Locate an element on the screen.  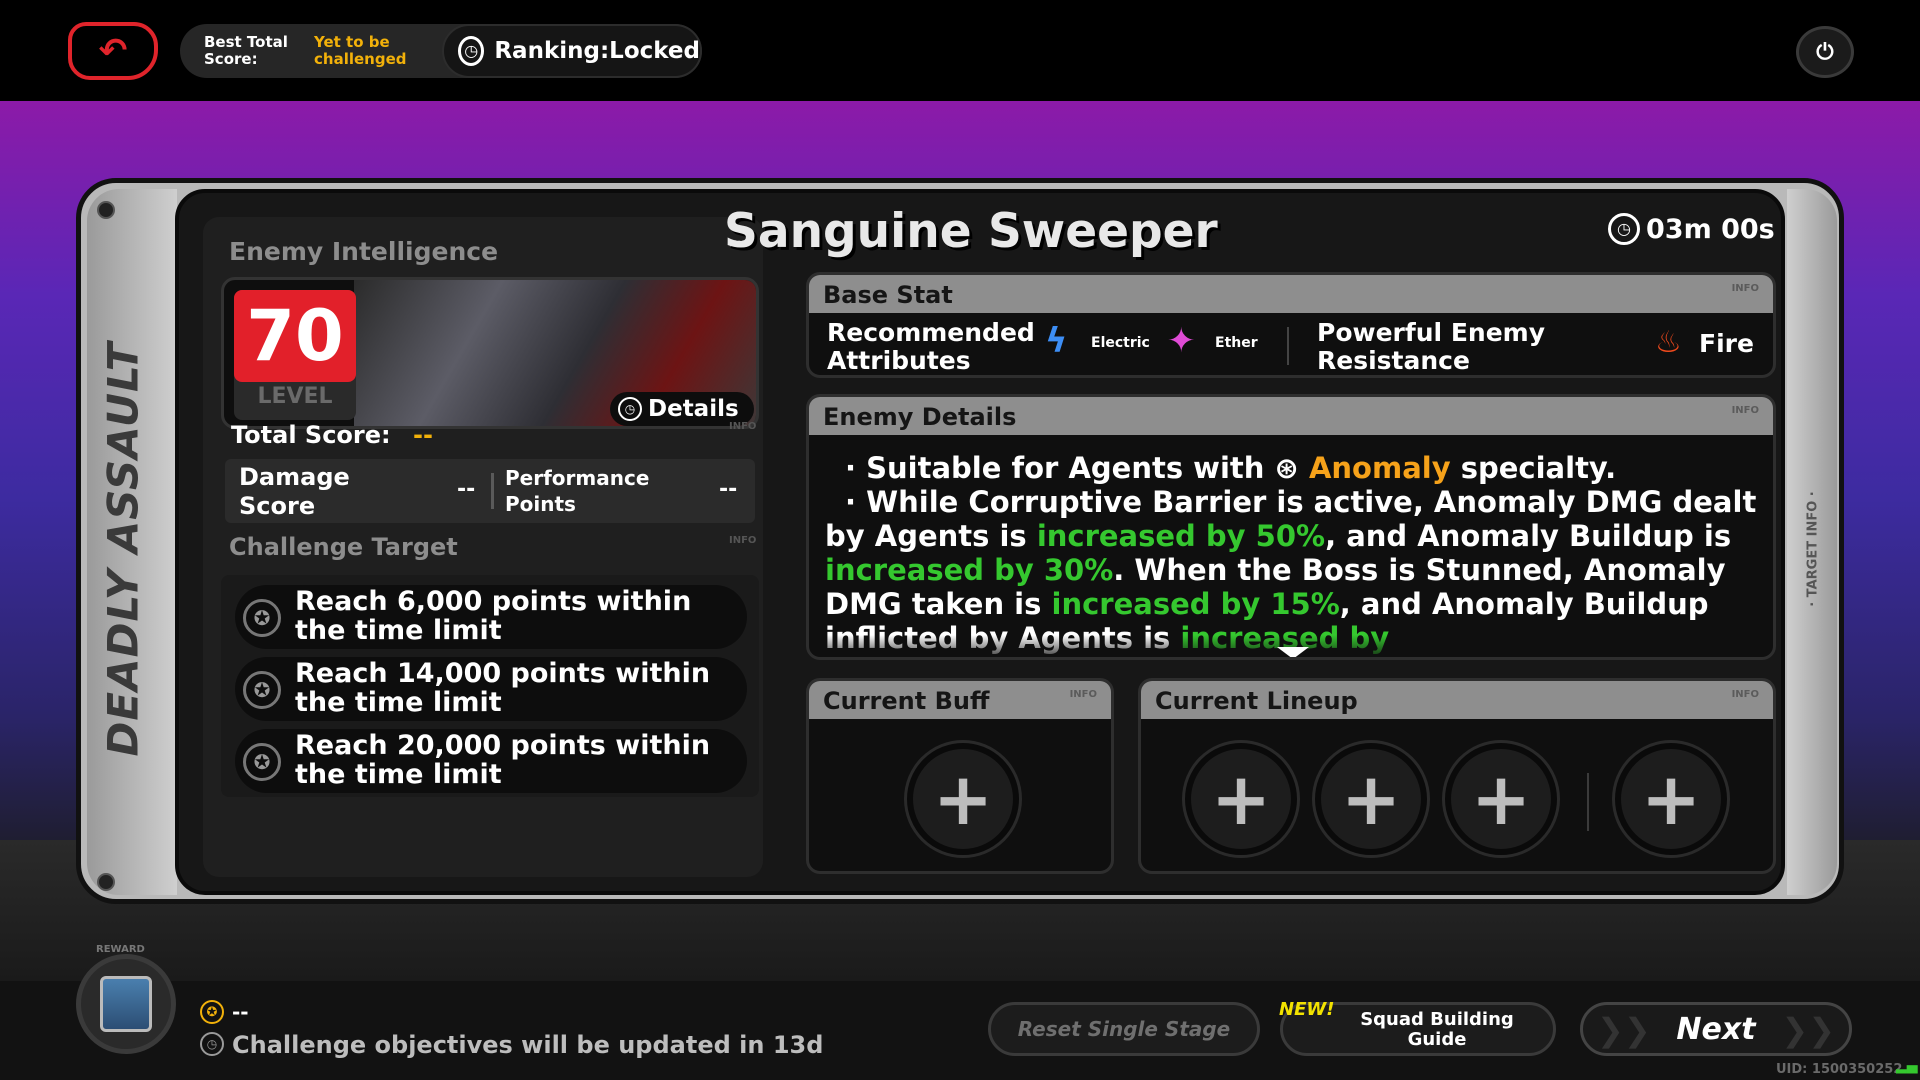
current-buff-header: Current Buff INFO is located at coordinates (960, 700).